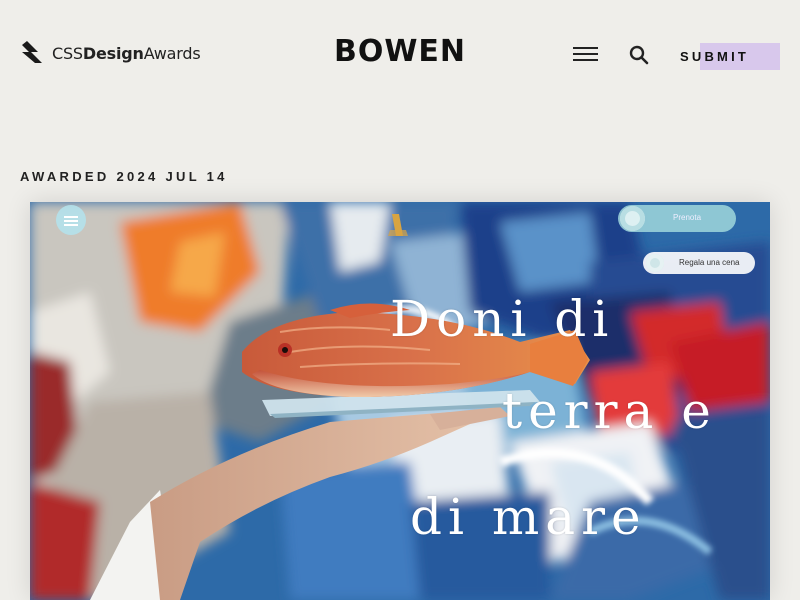  I want to click on regala-button: Regala una cena, so click(699, 263).